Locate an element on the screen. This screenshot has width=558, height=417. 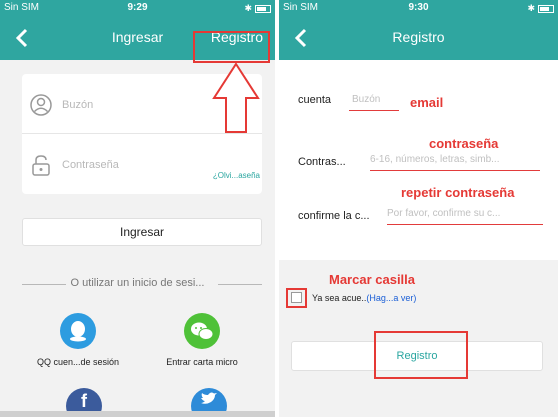
login-button: Ingresar is located at coordinates (142, 232).